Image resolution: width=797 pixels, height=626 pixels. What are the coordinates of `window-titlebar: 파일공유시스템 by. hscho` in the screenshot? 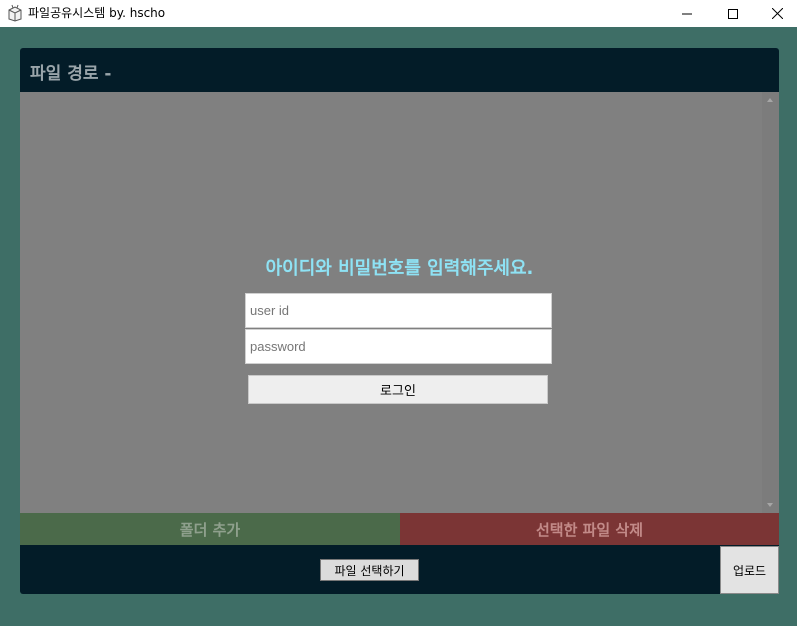 It's located at (398, 13).